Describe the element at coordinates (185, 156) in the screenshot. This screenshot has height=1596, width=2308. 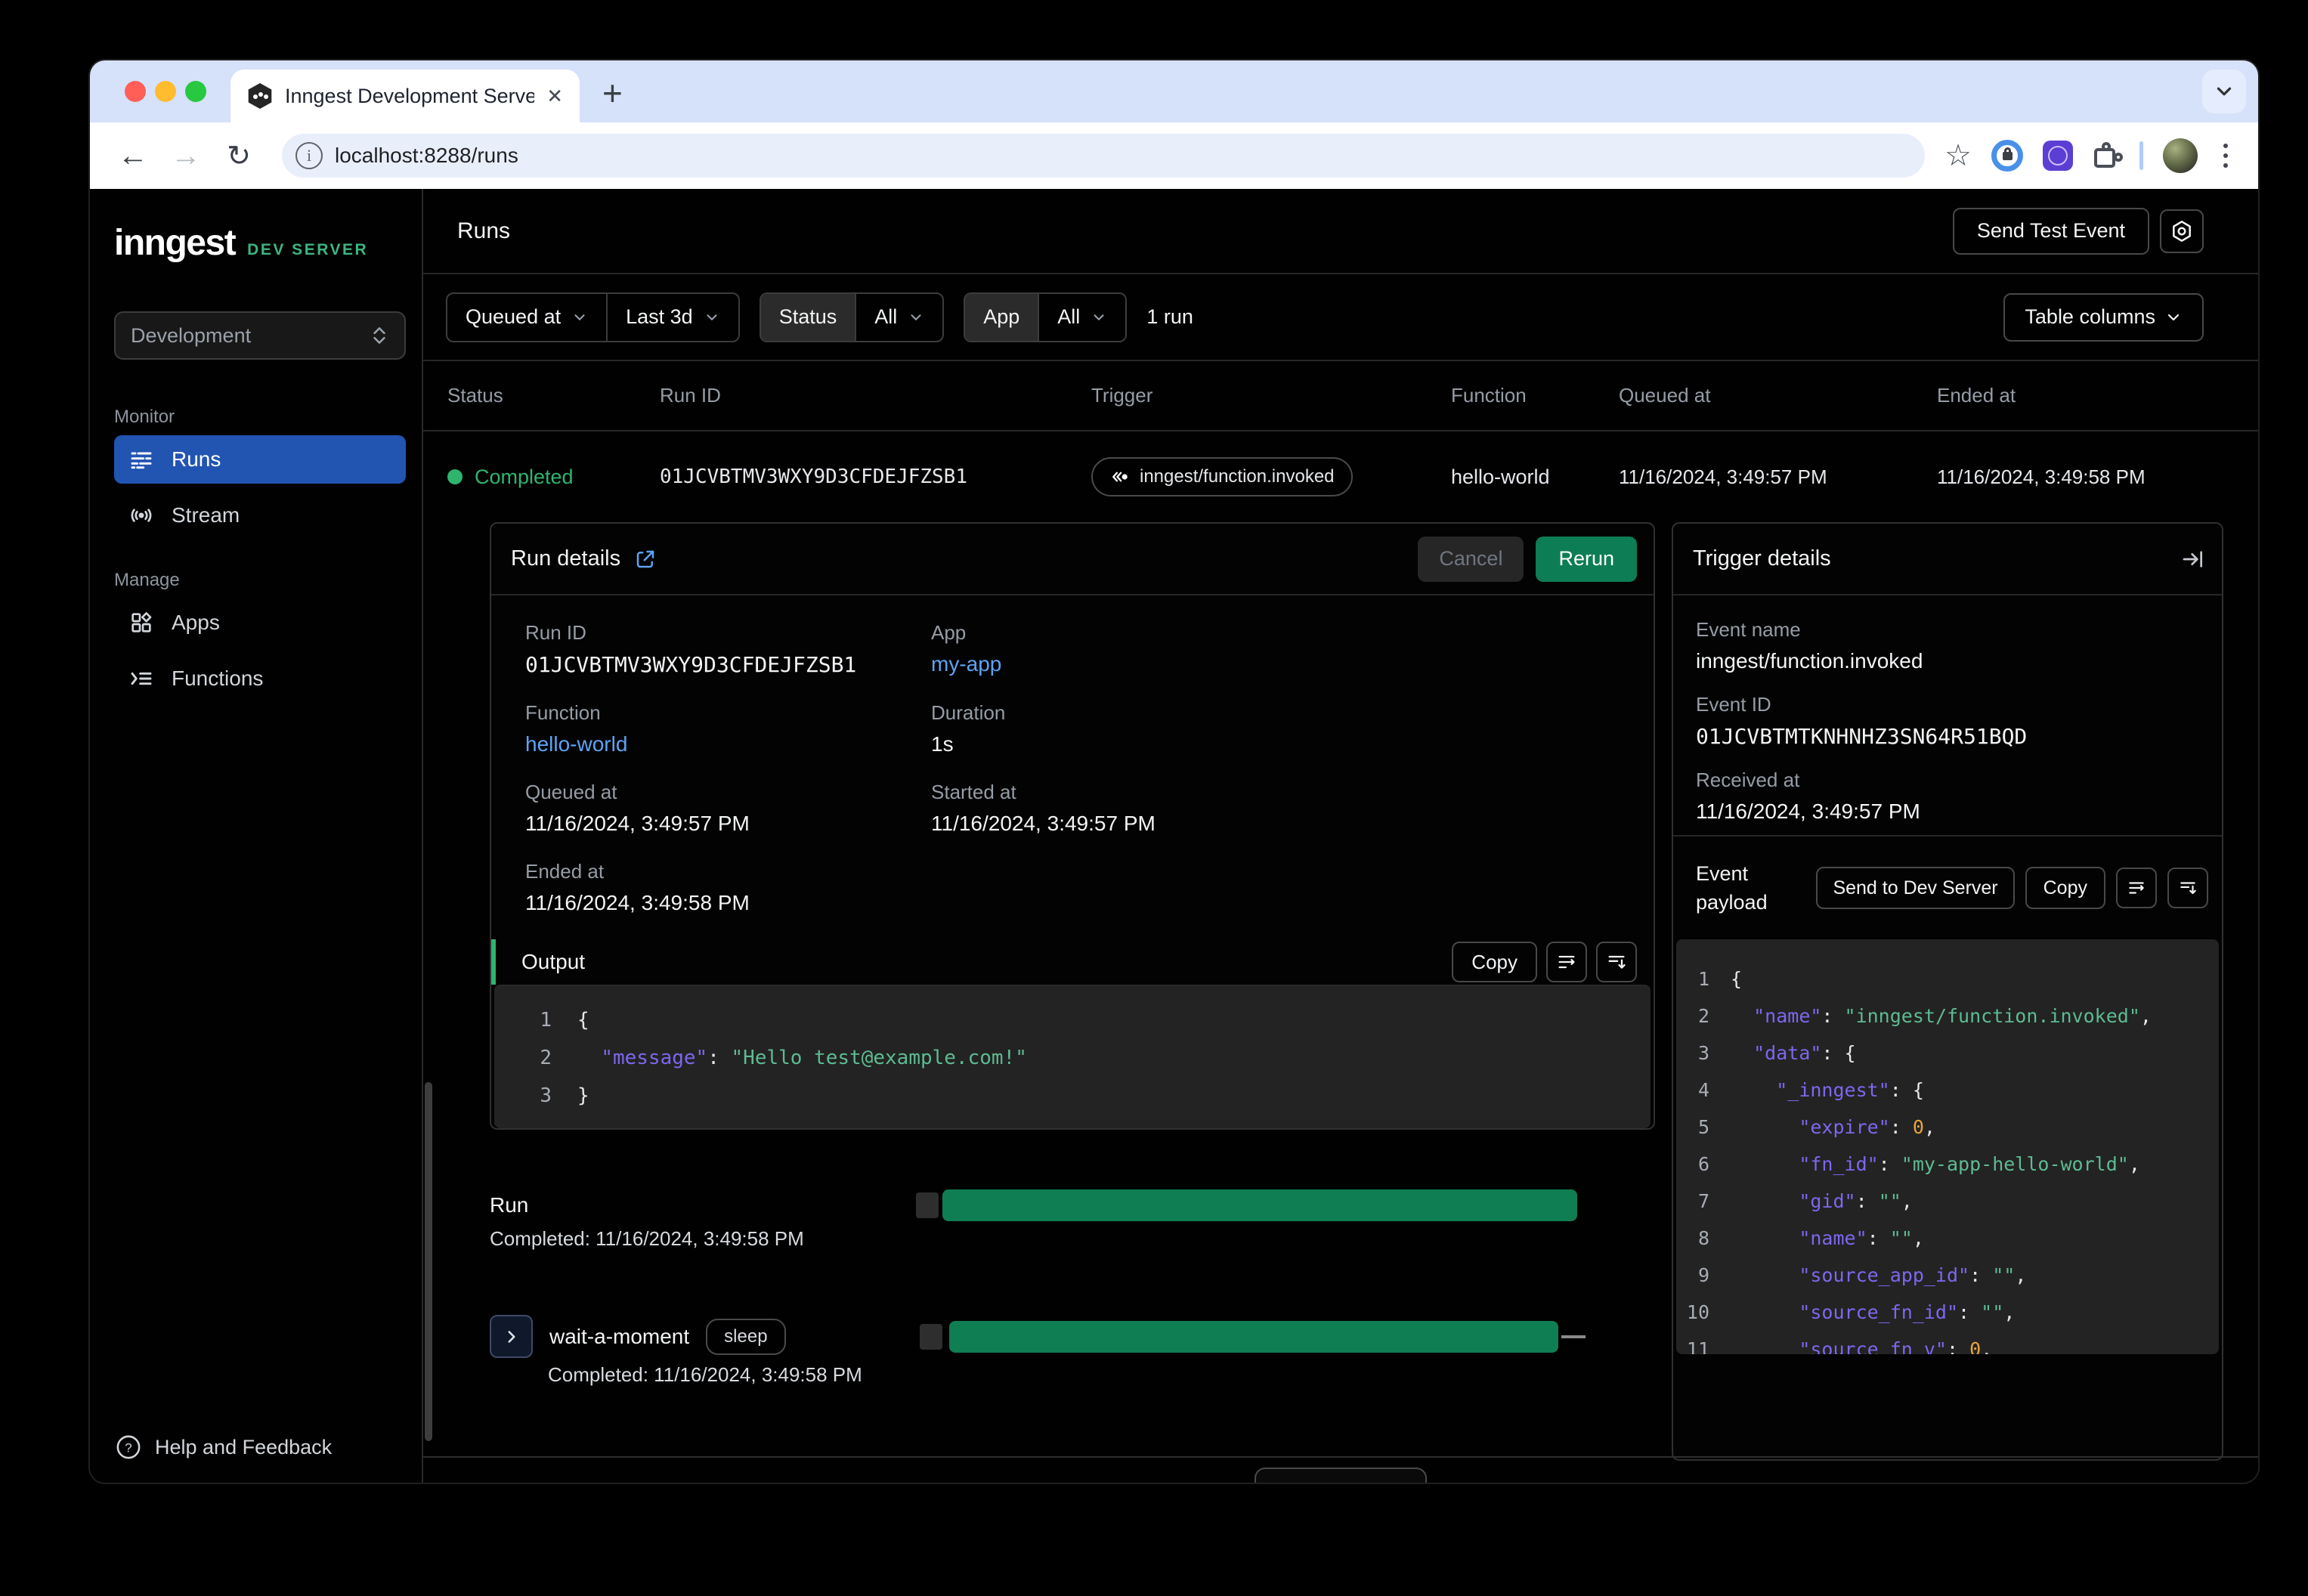
I see `forward-icon: →` at that location.